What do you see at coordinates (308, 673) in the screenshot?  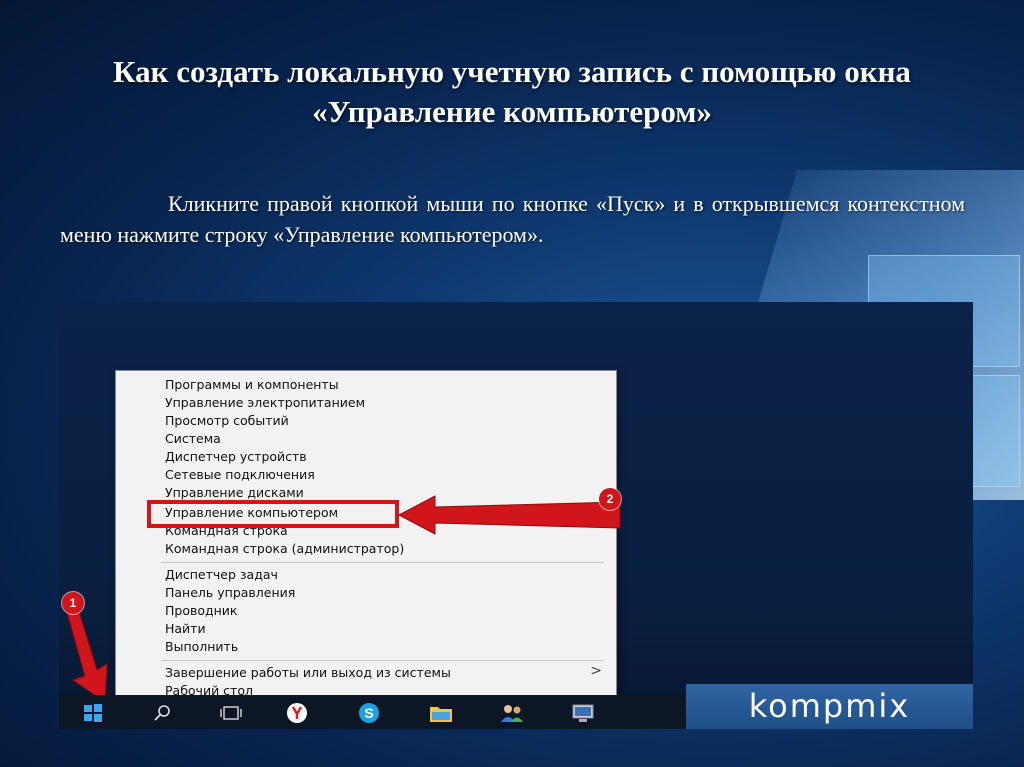 I see `menu-item-shutdown: Завершение работы или выход из системы` at bounding box center [308, 673].